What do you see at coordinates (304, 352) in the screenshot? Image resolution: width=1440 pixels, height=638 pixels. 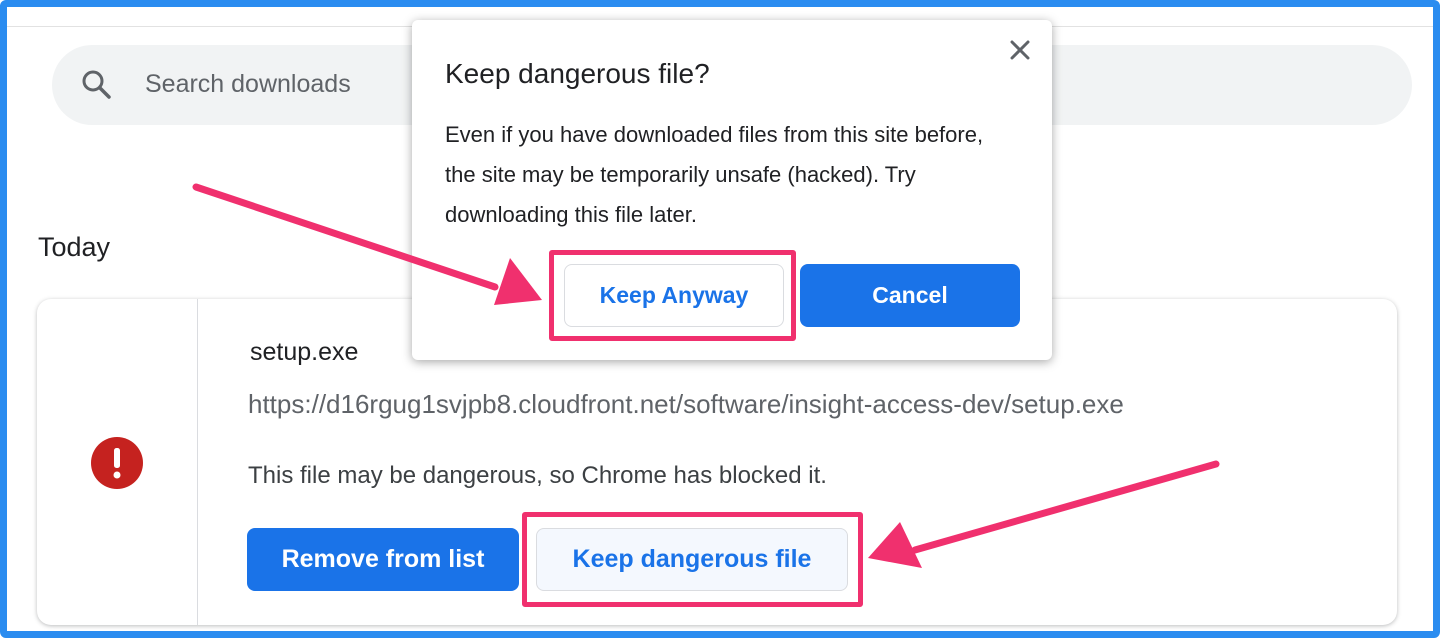 I see `file-name: setup.exe` at bounding box center [304, 352].